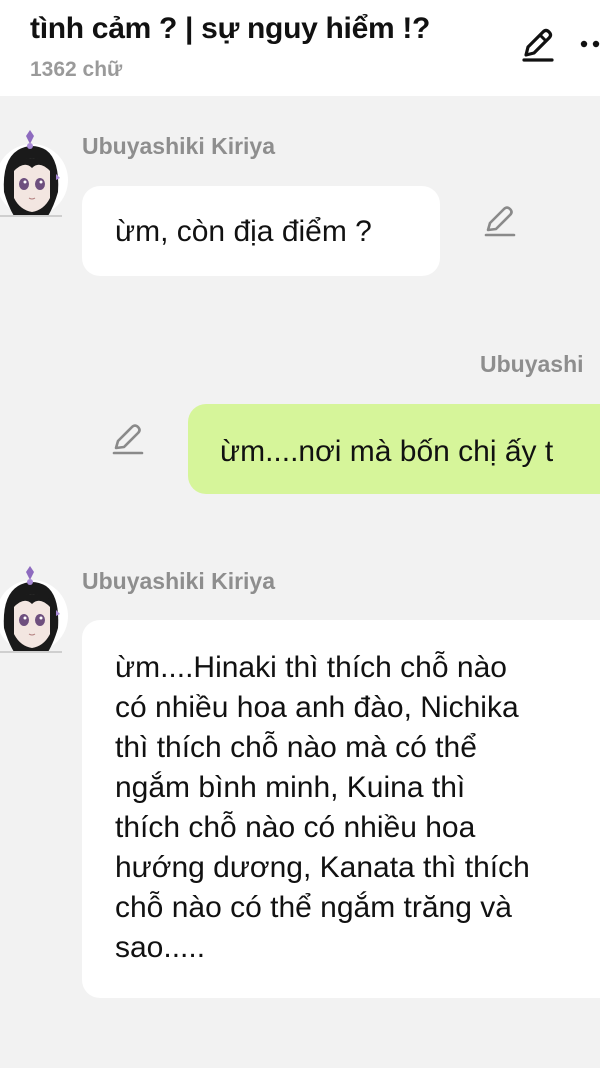  I want to click on message-line: thích chỗ nào có nhiều hoa, so click(295, 827).